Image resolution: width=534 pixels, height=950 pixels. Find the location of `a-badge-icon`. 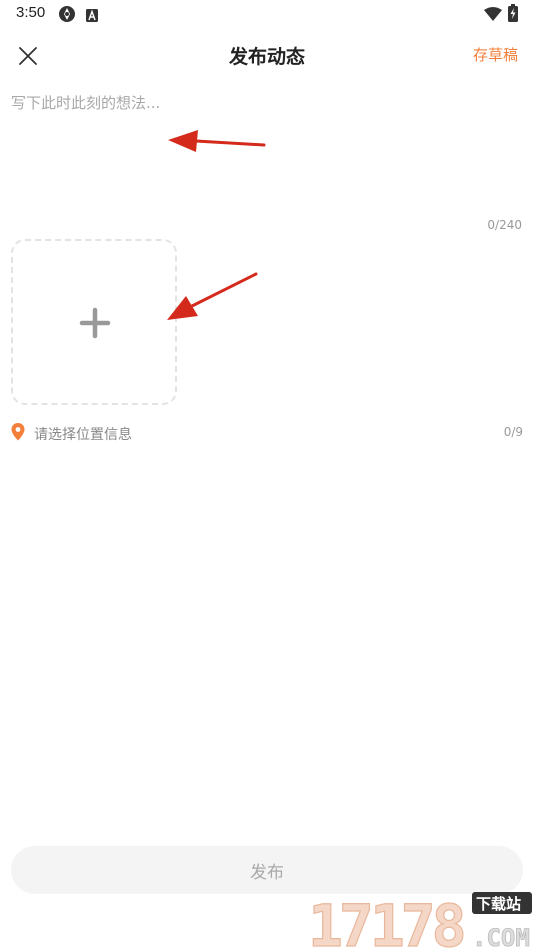

a-badge-icon is located at coordinates (92, 16).